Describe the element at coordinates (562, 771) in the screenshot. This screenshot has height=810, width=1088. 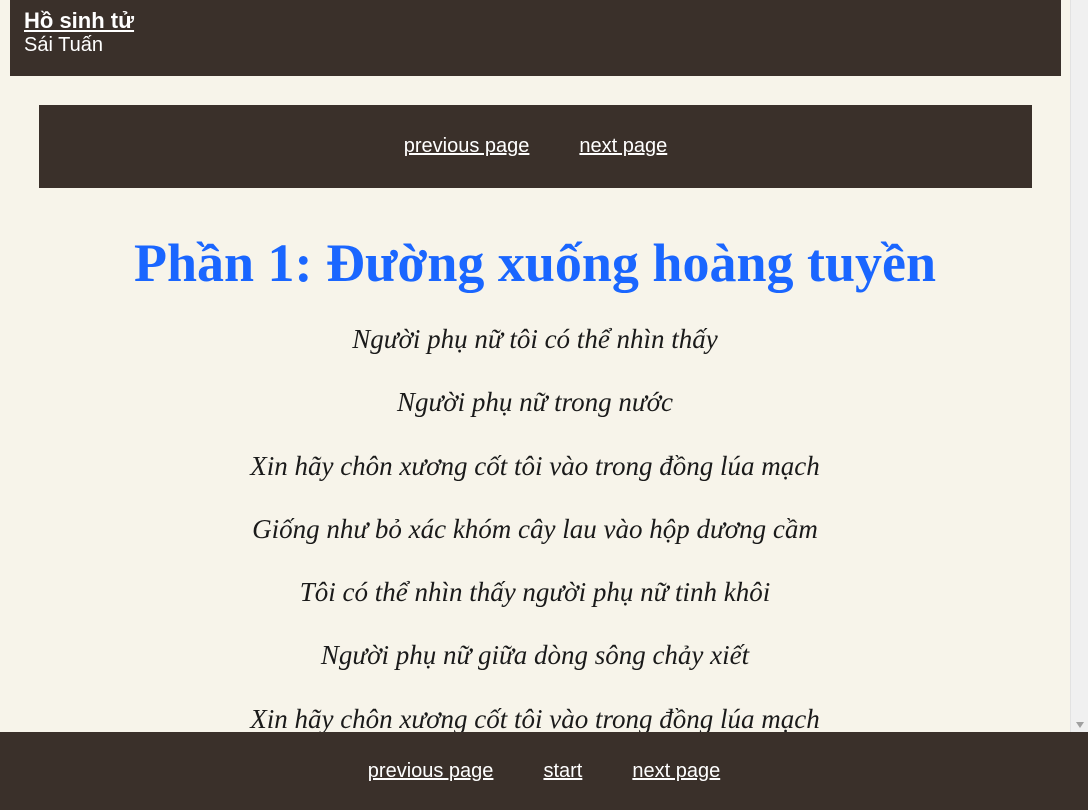
I see `footer-start-link: start` at that location.